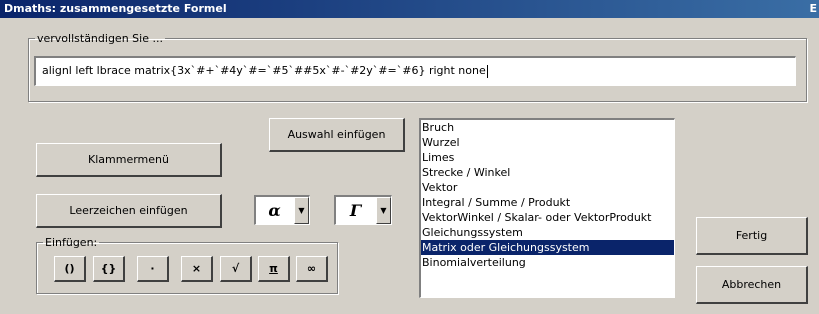 This screenshot has width=819, height=314. I want to click on greek-uppercase-value: Γ, so click(355, 210).